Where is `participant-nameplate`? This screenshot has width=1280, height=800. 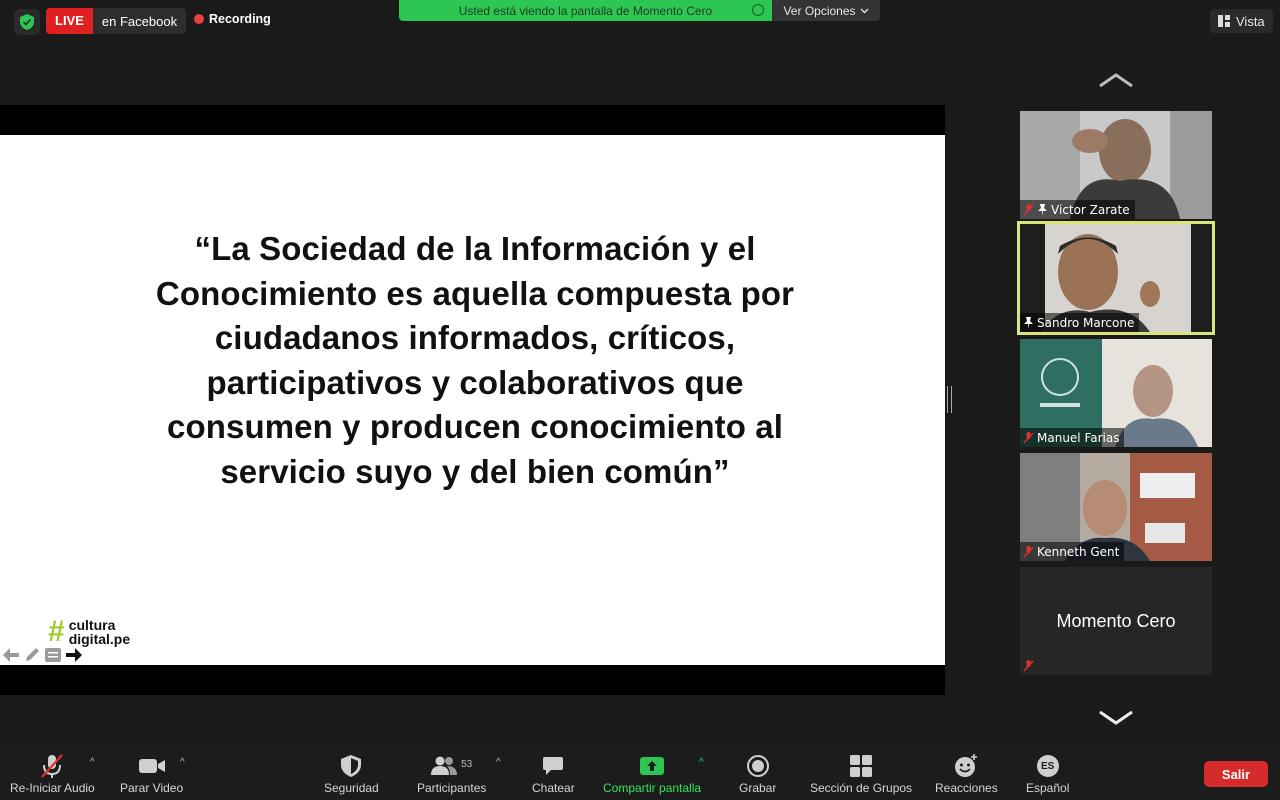
participant-nameplate is located at coordinates (1029, 665).